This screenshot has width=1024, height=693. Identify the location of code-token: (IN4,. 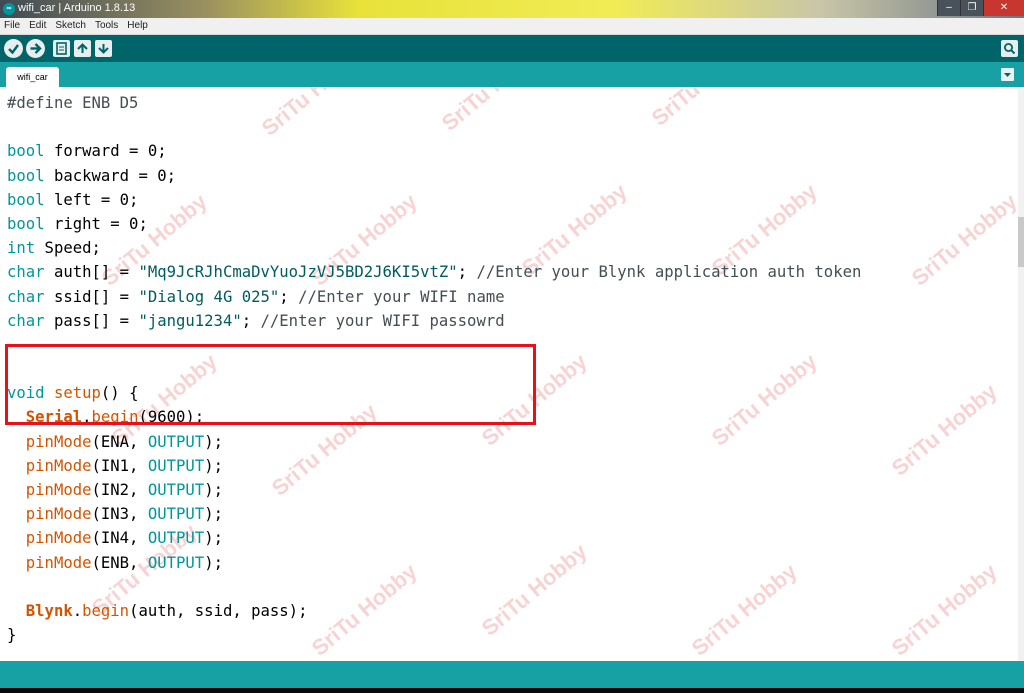
(119, 538).